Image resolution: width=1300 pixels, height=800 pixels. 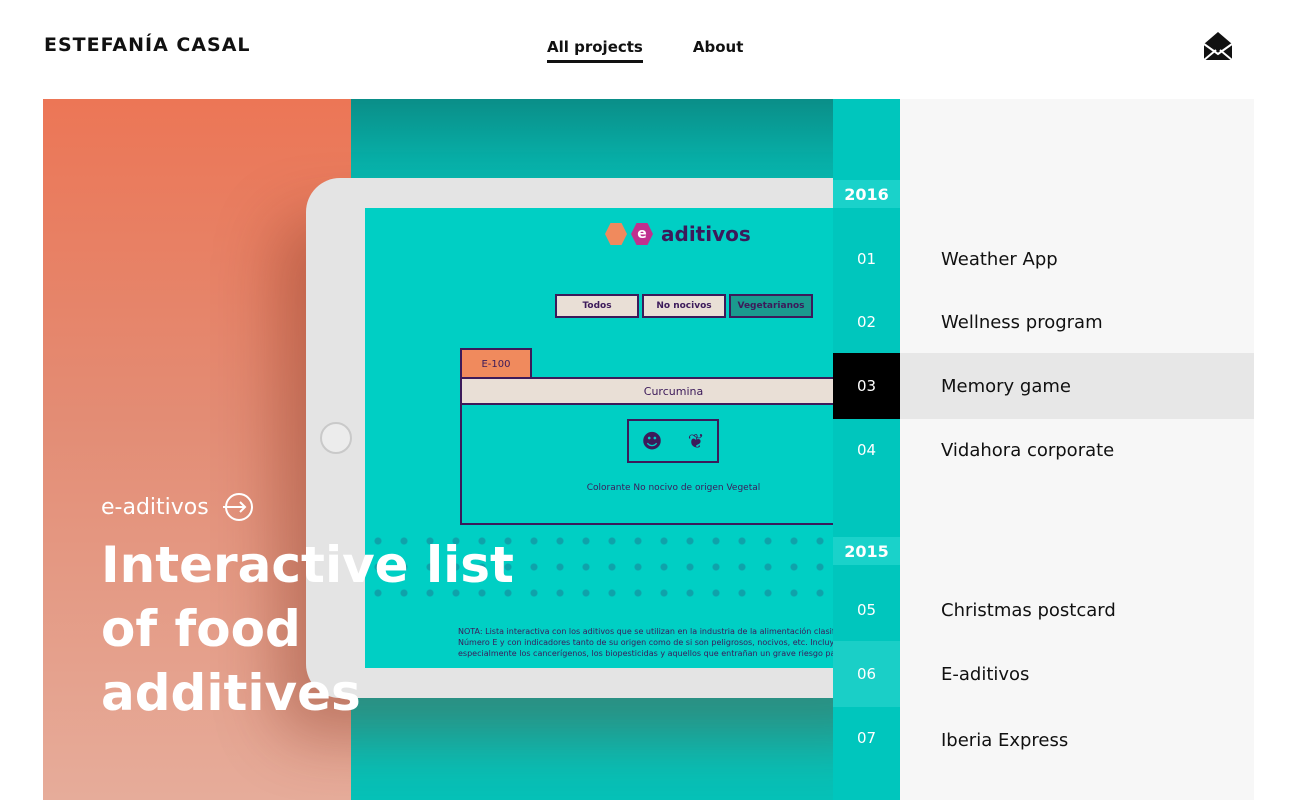 What do you see at coordinates (496, 364) in the screenshot?
I see `additive-code: E-100` at bounding box center [496, 364].